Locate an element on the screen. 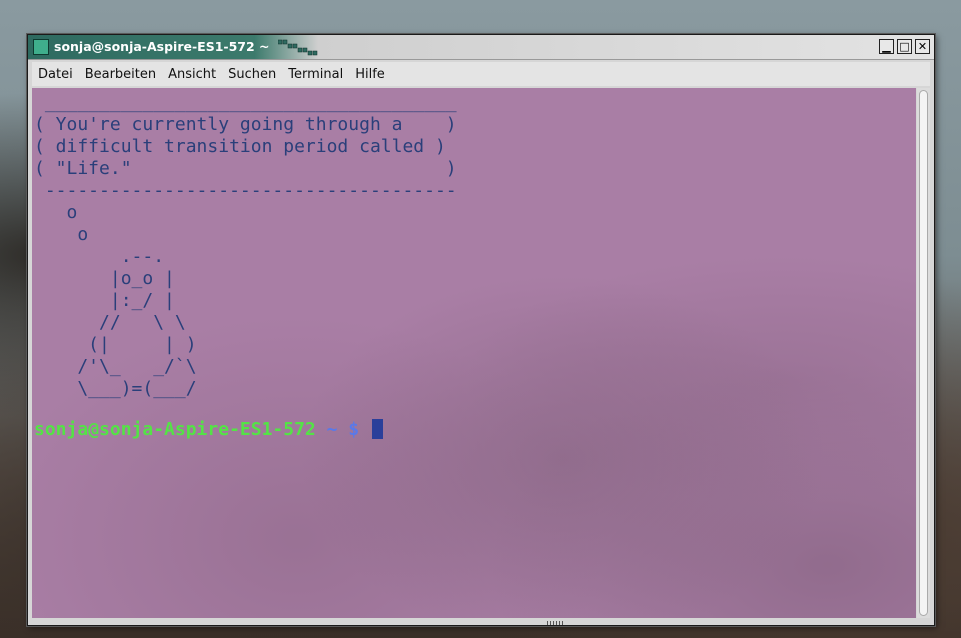 This screenshot has height=638, width=961. terminal-window-icon is located at coordinates (41, 47).